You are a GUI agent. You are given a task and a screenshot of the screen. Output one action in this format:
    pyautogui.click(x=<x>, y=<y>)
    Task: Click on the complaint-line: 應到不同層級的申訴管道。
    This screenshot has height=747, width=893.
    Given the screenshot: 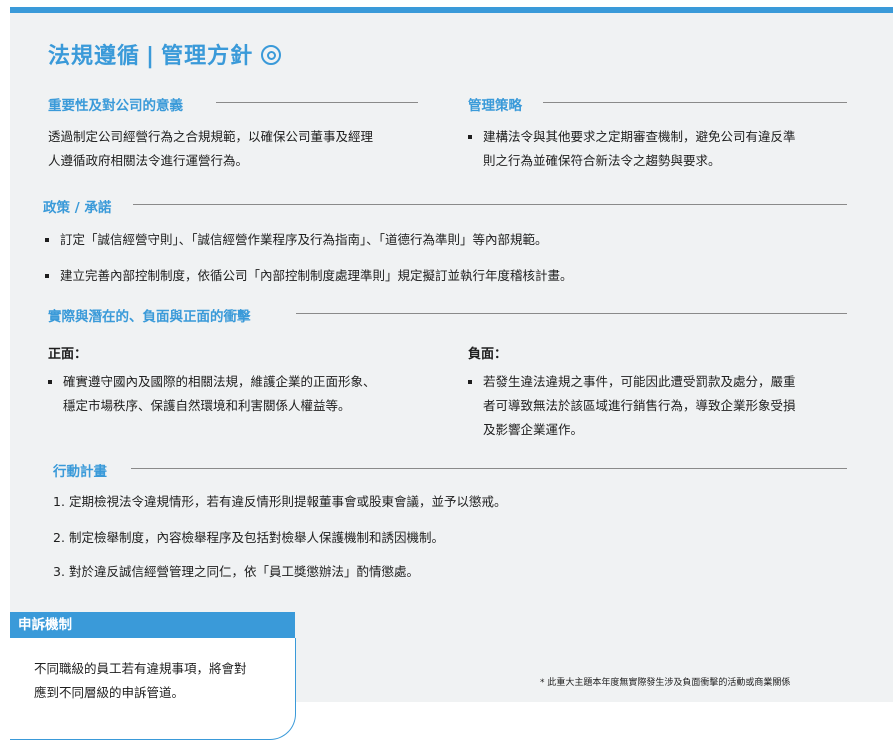 What is the action you would take?
    pyautogui.click(x=109, y=692)
    